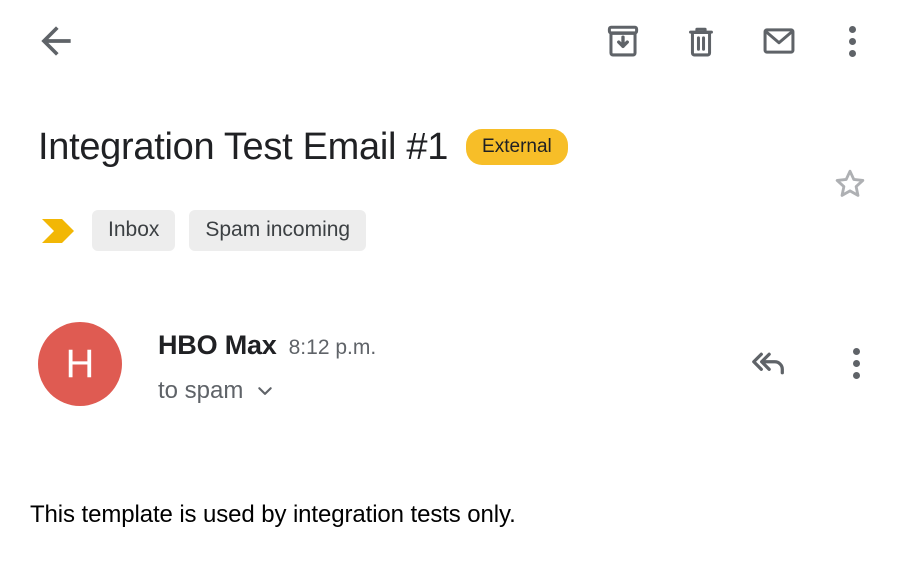  Describe the element at coordinates (452, 363) in the screenshot. I see `sender-info: HBO Max 8:12 p.m. to spam` at that location.